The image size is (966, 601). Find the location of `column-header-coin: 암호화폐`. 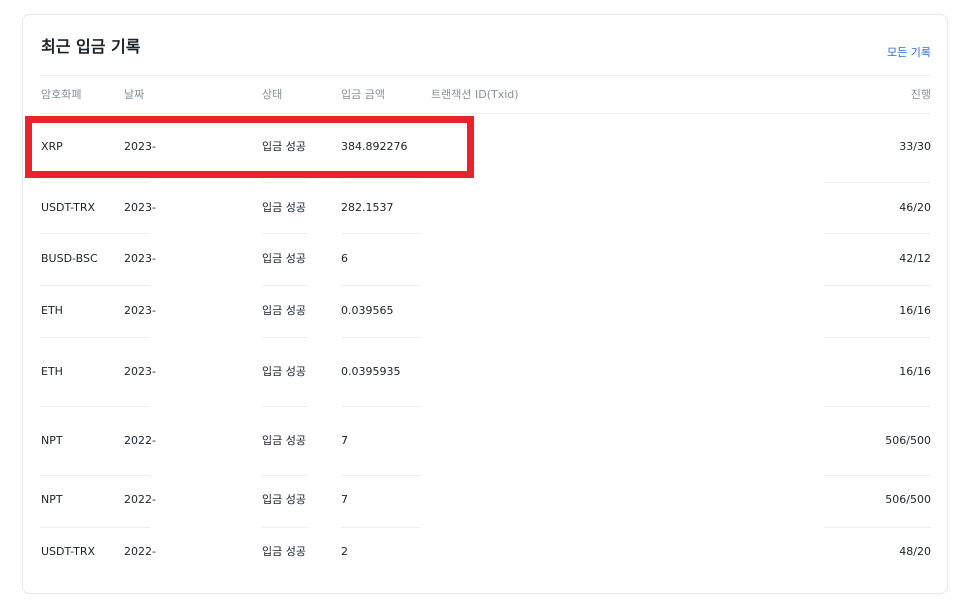

column-header-coin: 암호화폐 is located at coordinates (61, 94).